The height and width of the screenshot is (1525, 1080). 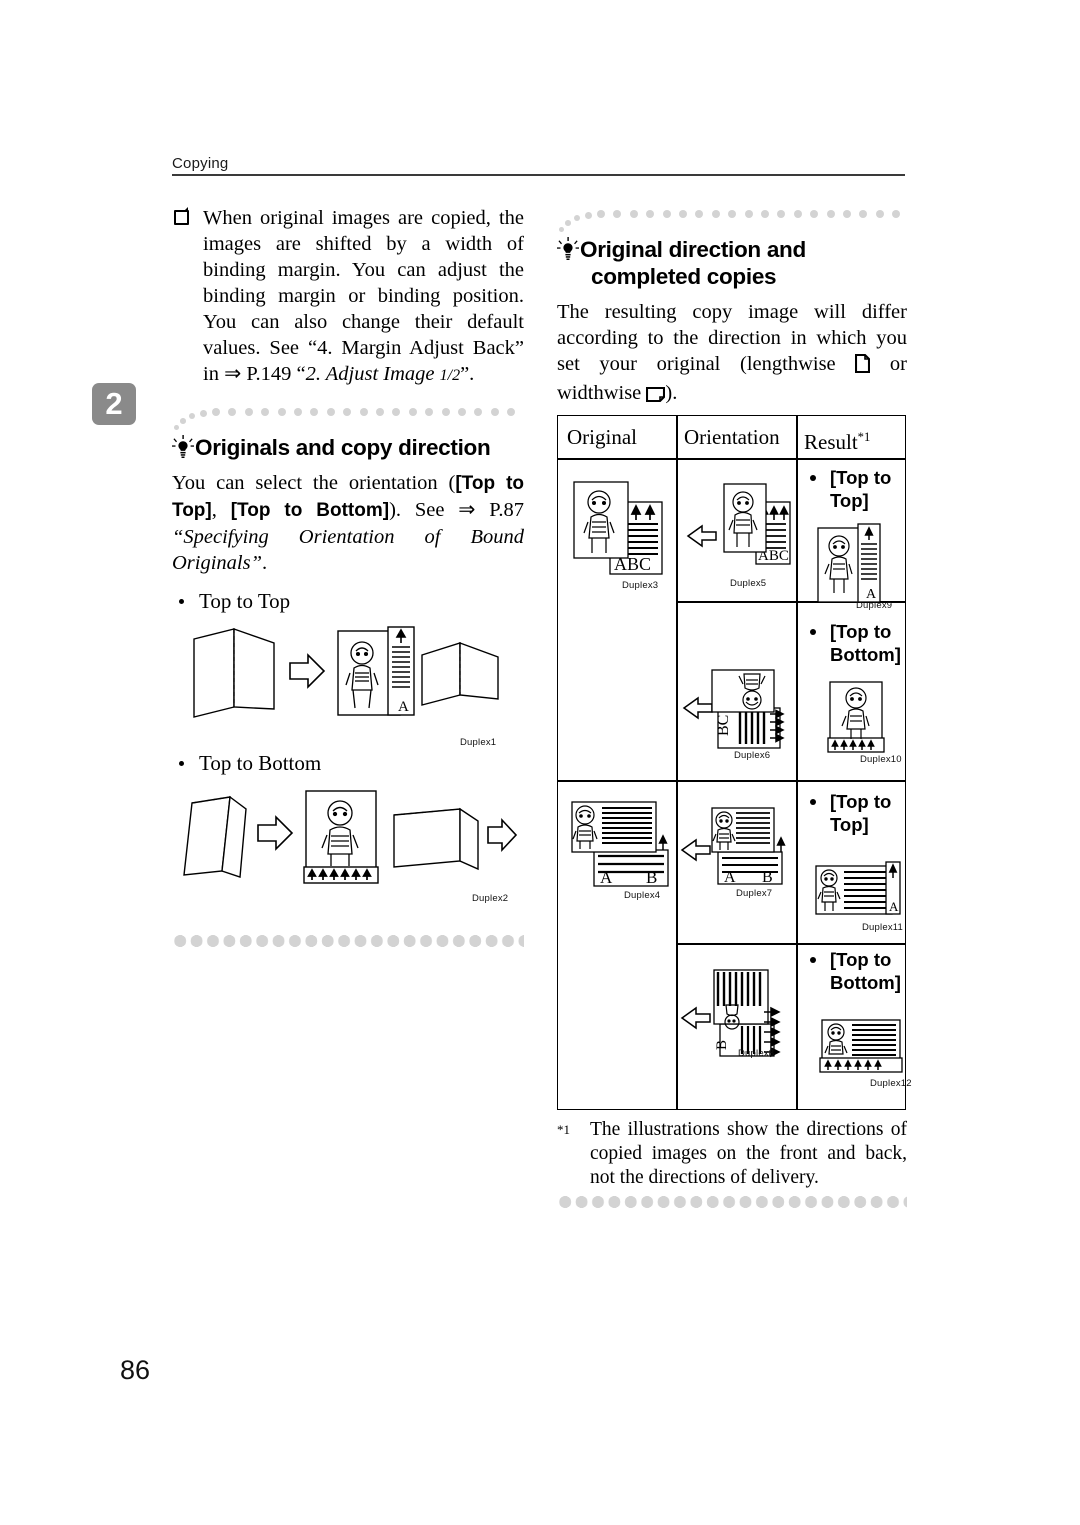 I want to click on result-label-row1b: [Top to Bottom], so click(x=867, y=643).